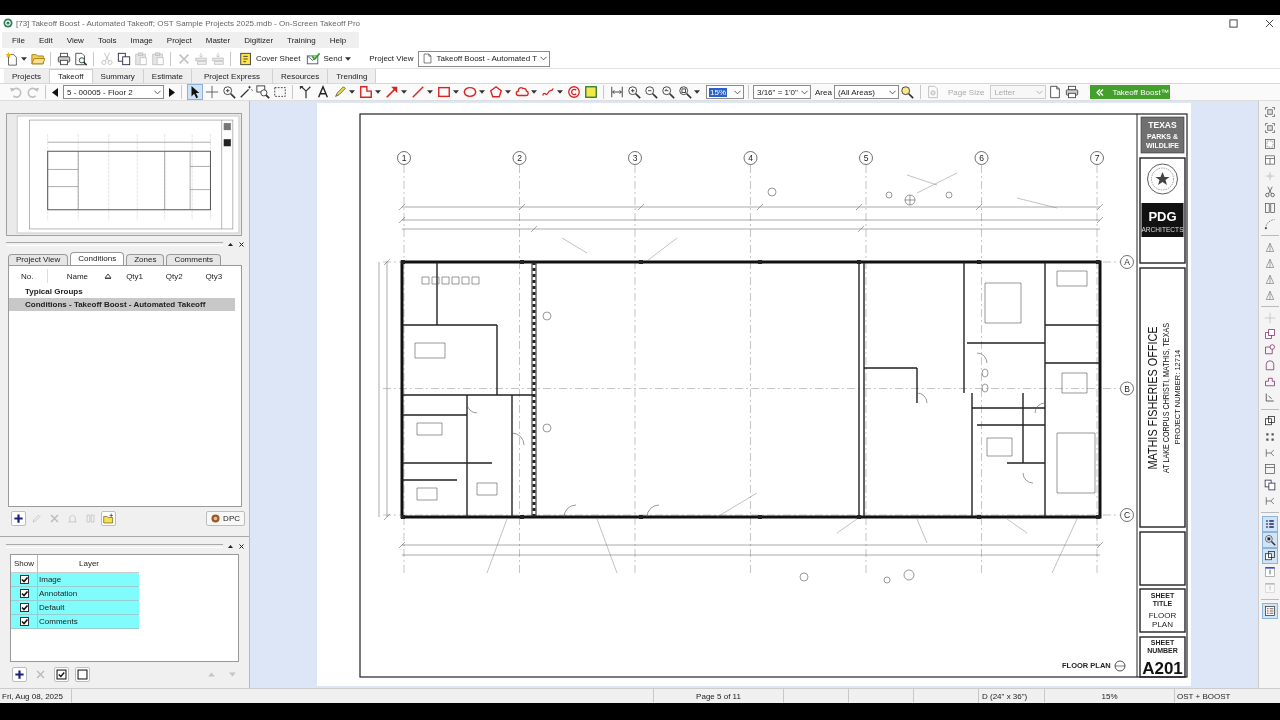 The height and width of the screenshot is (720, 1280). Describe the element at coordinates (172, 92) in the screenshot. I see `next-page-icon` at that location.